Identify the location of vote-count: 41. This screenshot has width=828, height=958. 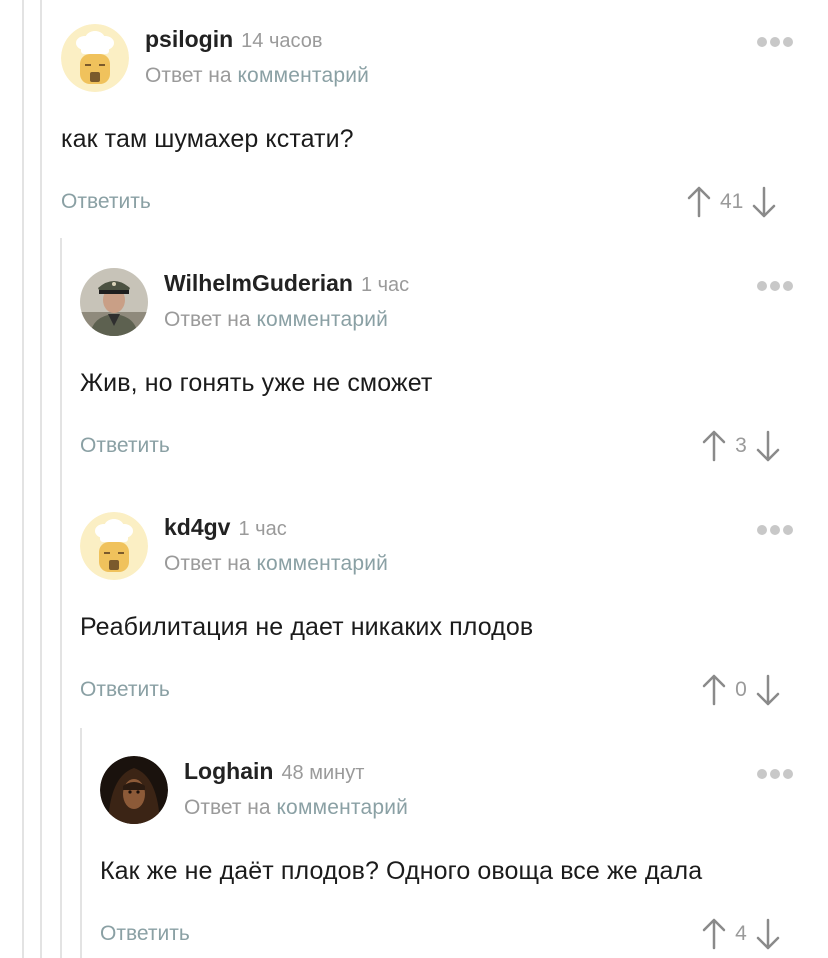
(732, 201).